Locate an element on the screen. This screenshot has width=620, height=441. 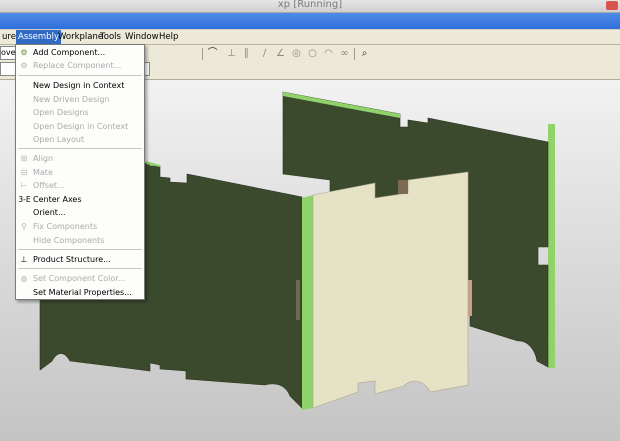
mate-icon: ⊟ is located at coordinates (24, 172).